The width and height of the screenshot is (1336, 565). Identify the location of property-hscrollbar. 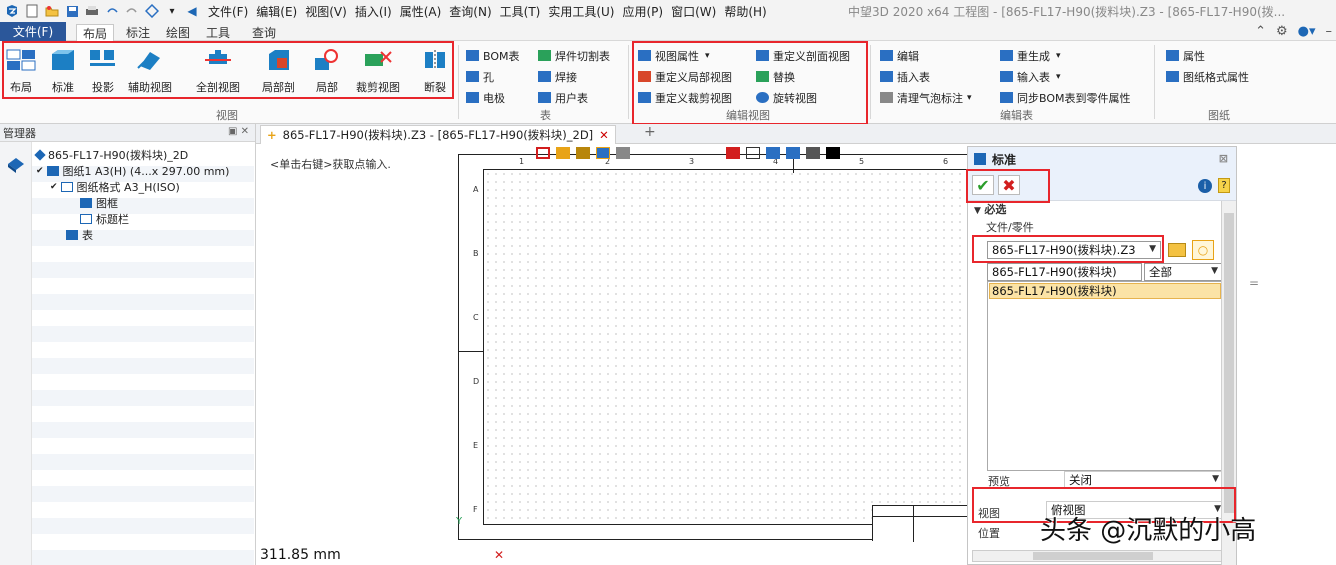
(1097, 556).